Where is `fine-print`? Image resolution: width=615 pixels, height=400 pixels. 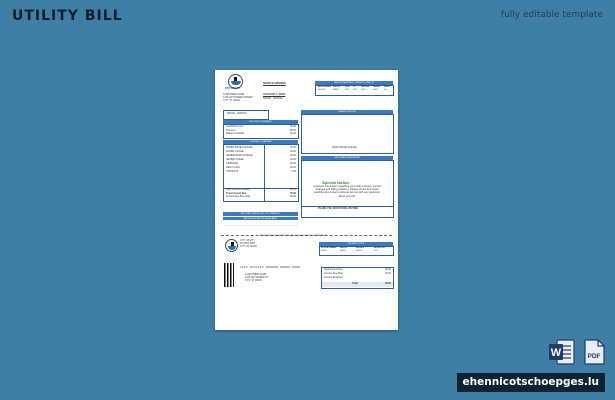
fine-print is located at coordinates (260, 226).